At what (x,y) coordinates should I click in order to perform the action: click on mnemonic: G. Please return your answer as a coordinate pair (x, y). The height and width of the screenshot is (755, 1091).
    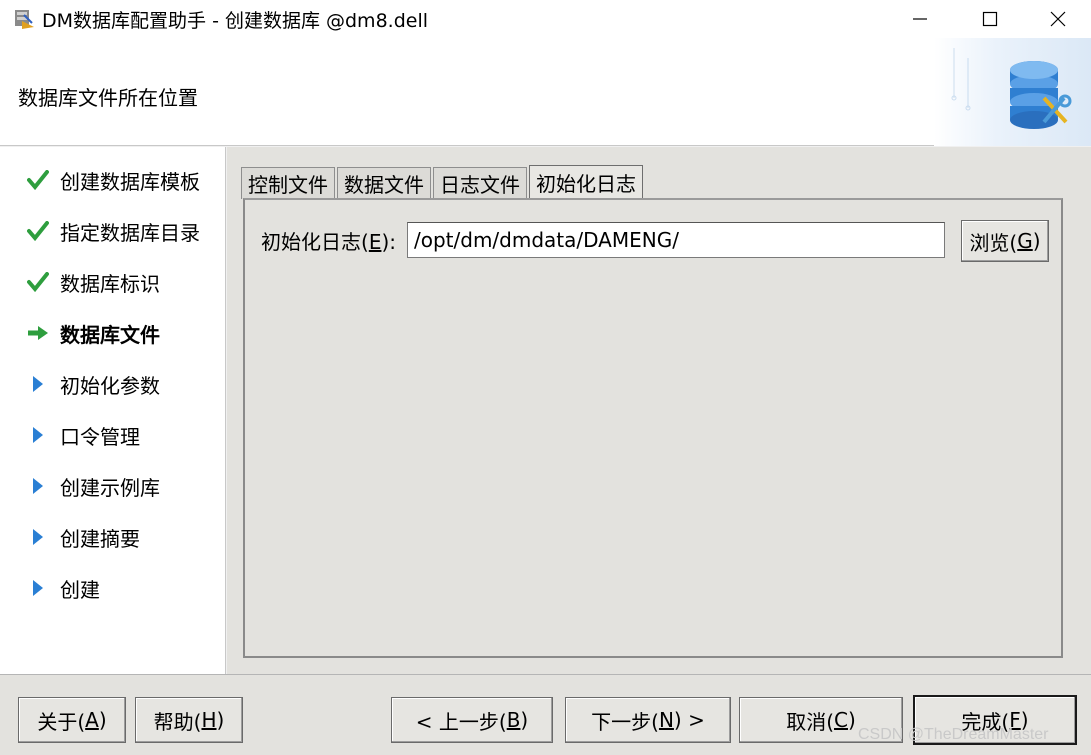
    Looking at the image, I should click on (1025, 241).